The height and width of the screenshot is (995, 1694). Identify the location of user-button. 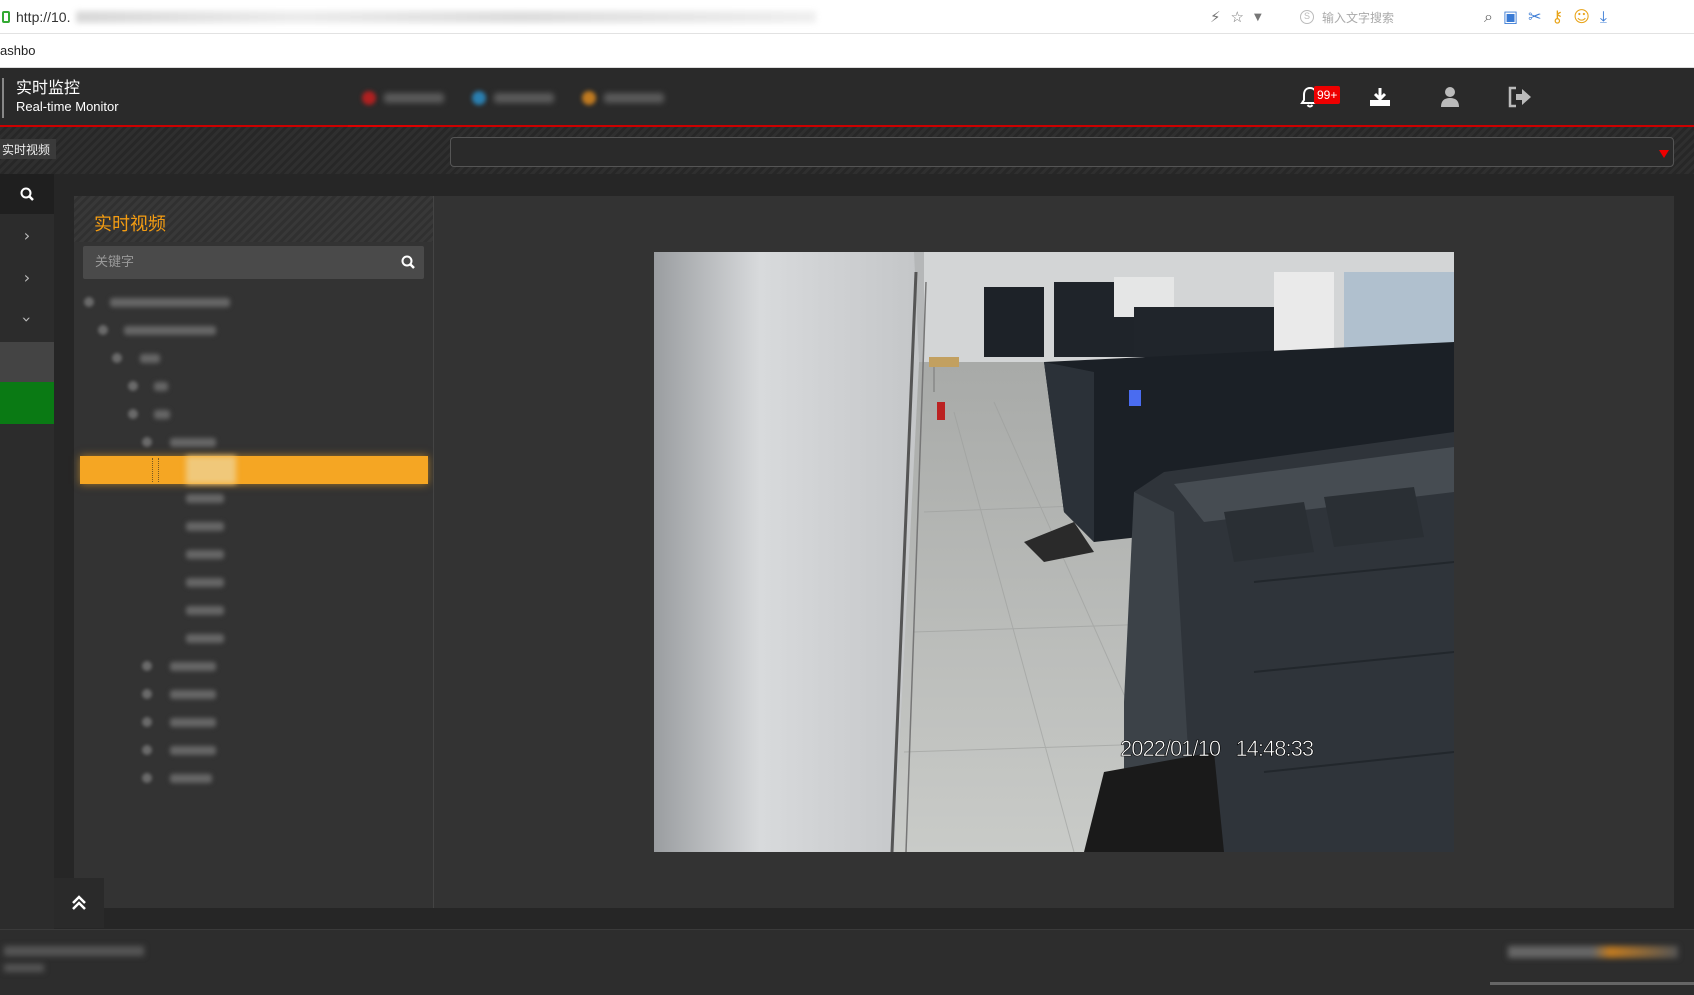
(1450, 97).